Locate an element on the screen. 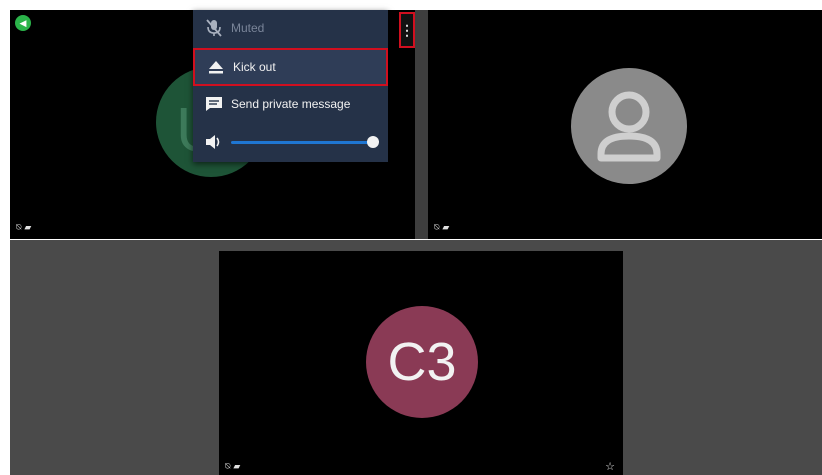  avatar-initials: C3 is located at coordinates (422, 362).